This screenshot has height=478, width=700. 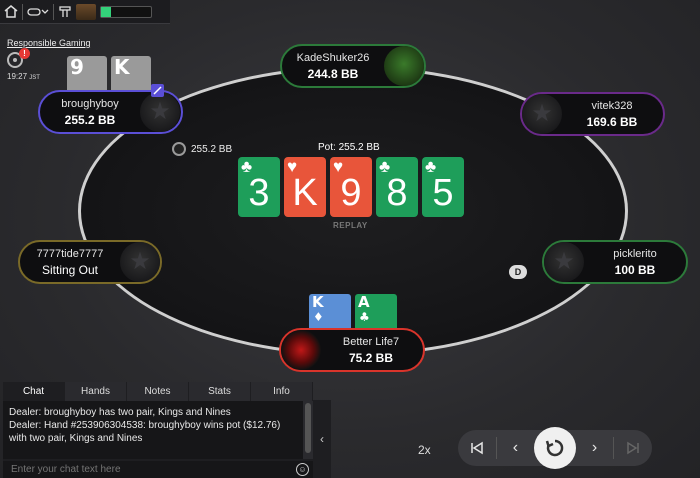 What do you see at coordinates (70, 269) in the screenshot?
I see `player-status: Sitting Out` at bounding box center [70, 269].